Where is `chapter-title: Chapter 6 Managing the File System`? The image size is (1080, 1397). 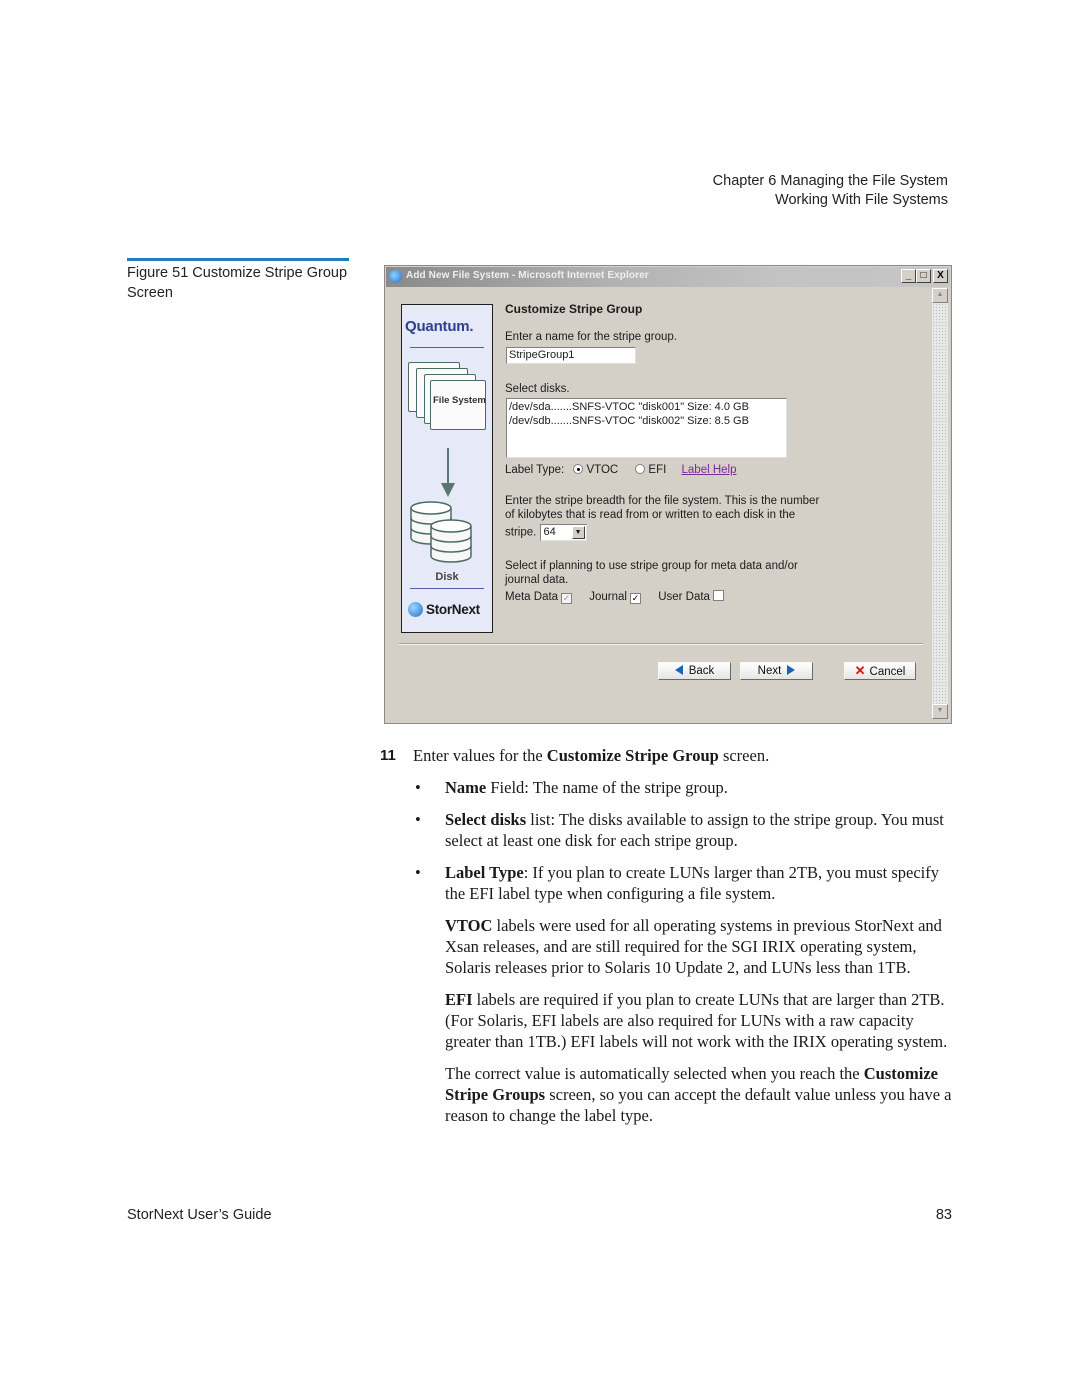 chapter-title: Chapter 6 Managing the File System is located at coordinates (830, 181).